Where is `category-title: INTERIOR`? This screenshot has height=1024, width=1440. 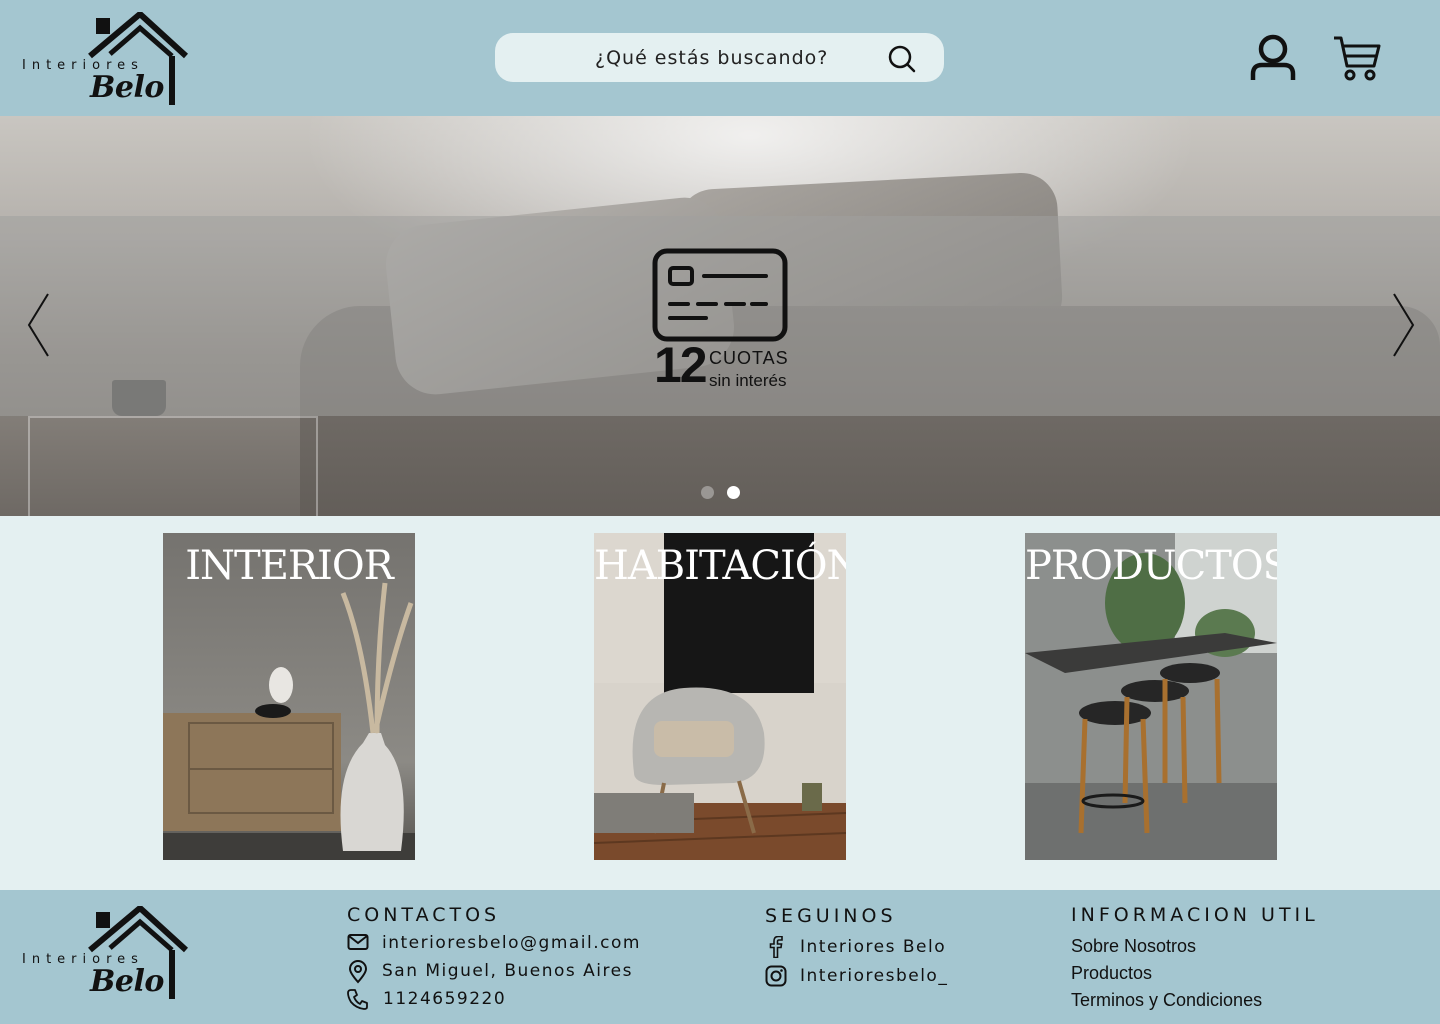
category-title: INTERIOR is located at coordinates (289, 566).